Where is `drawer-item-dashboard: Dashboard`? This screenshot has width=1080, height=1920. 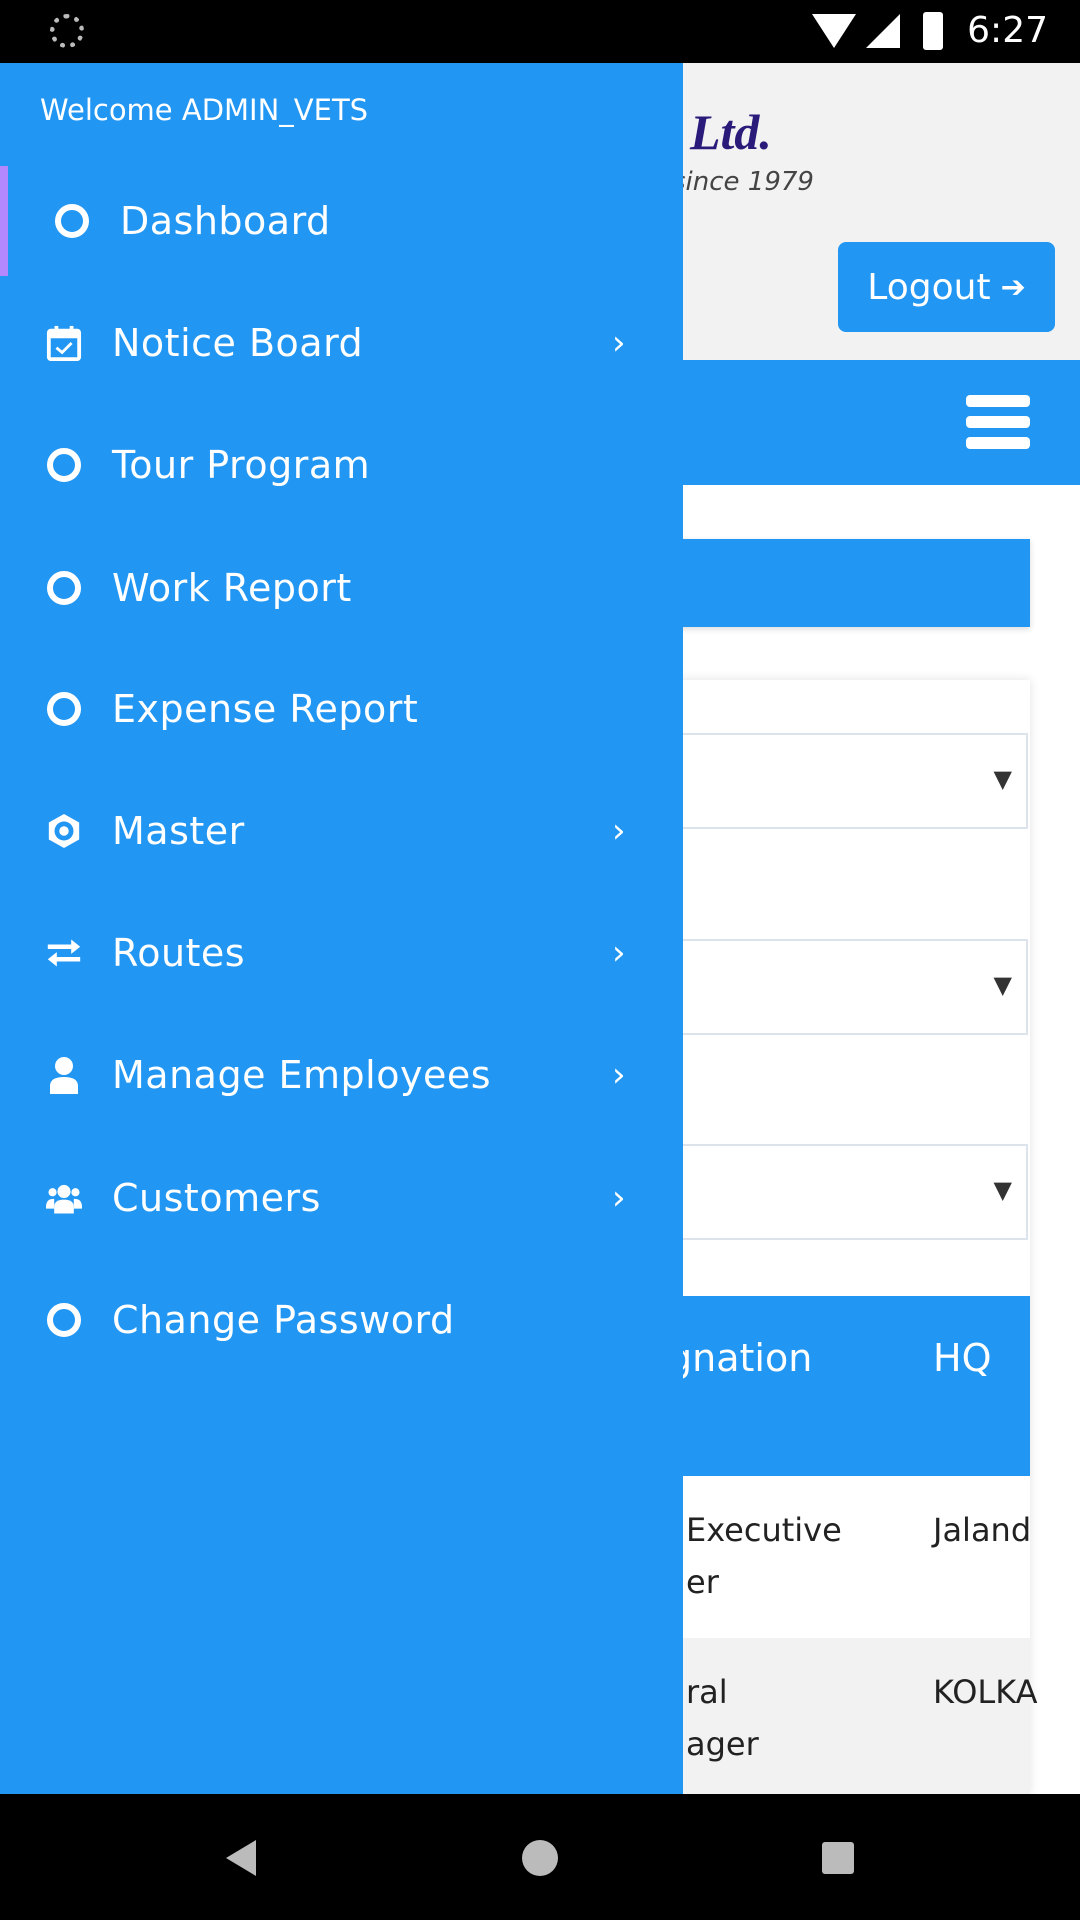
drawer-item-dashboard: Dashboard is located at coordinates (341, 221).